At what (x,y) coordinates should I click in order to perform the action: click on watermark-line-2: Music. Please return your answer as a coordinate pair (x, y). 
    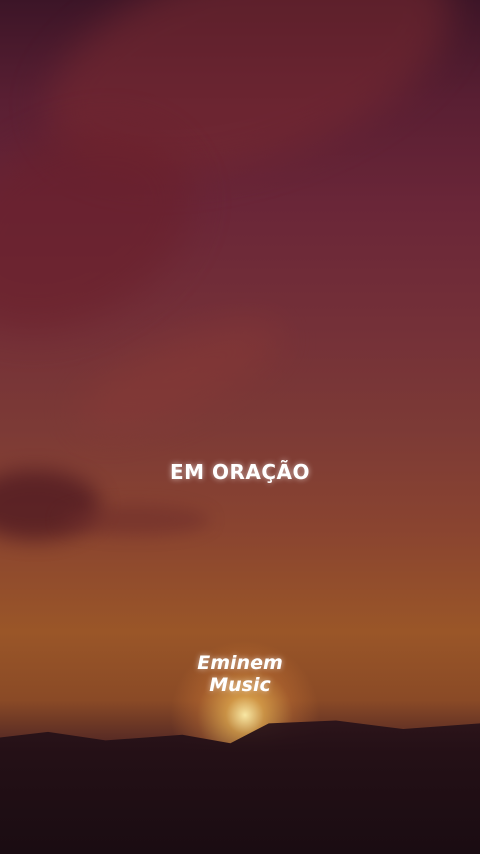
    Looking at the image, I should click on (240, 685).